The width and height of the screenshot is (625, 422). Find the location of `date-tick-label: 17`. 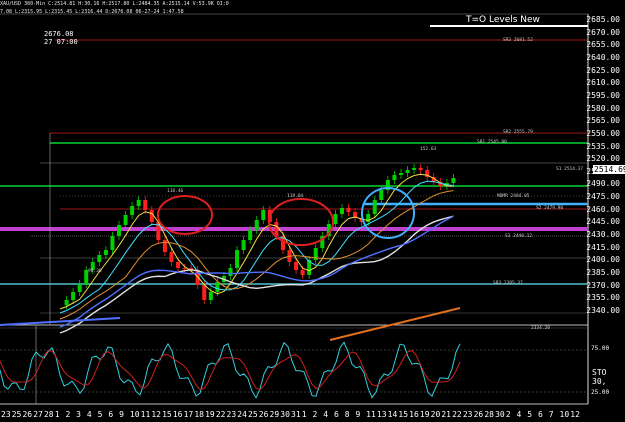

date-tick-label: 17 is located at coordinates (188, 414).